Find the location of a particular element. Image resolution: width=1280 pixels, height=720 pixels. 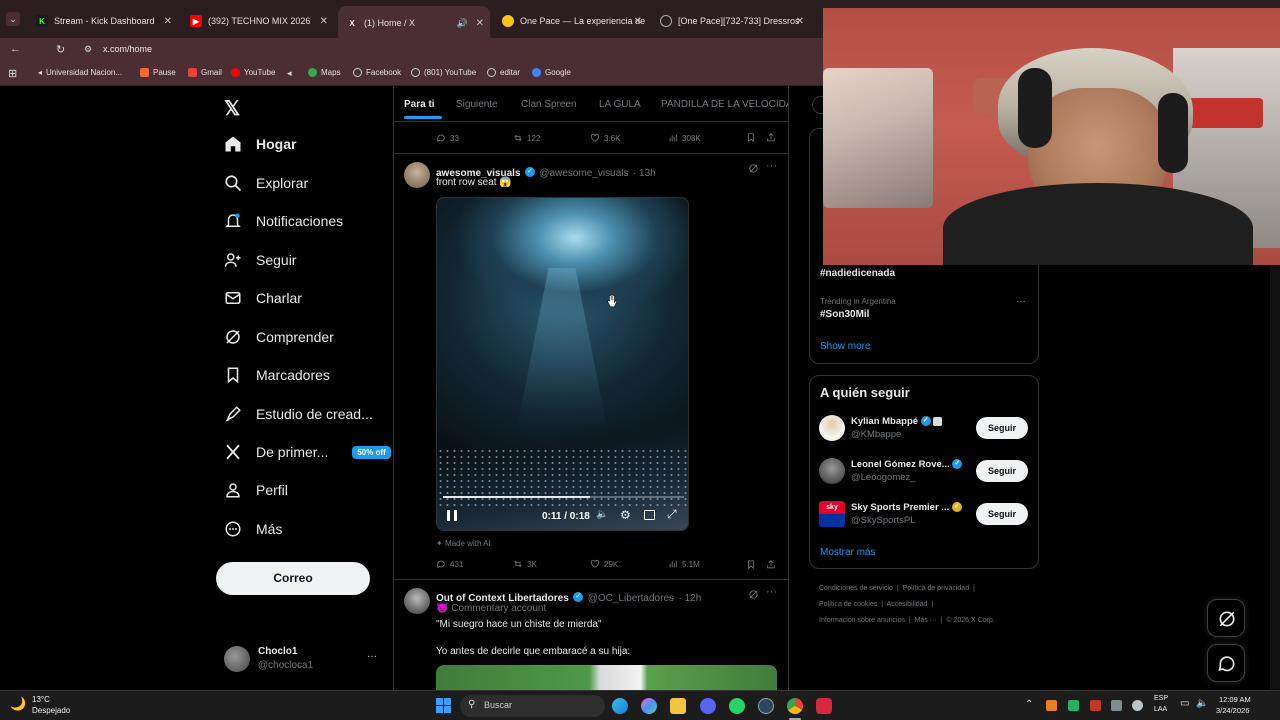

clock-date: 3/24/2026 is located at coordinates (1232, 710).